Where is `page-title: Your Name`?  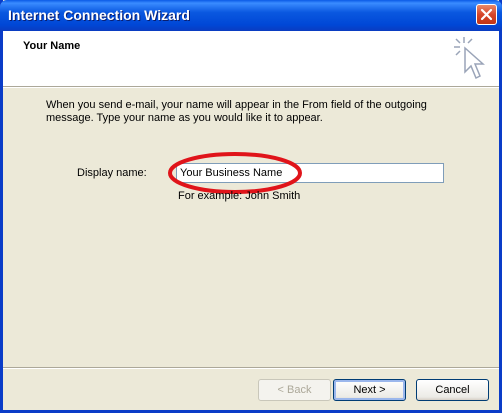
page-title: Your Name is located at coordinates (52, 46).